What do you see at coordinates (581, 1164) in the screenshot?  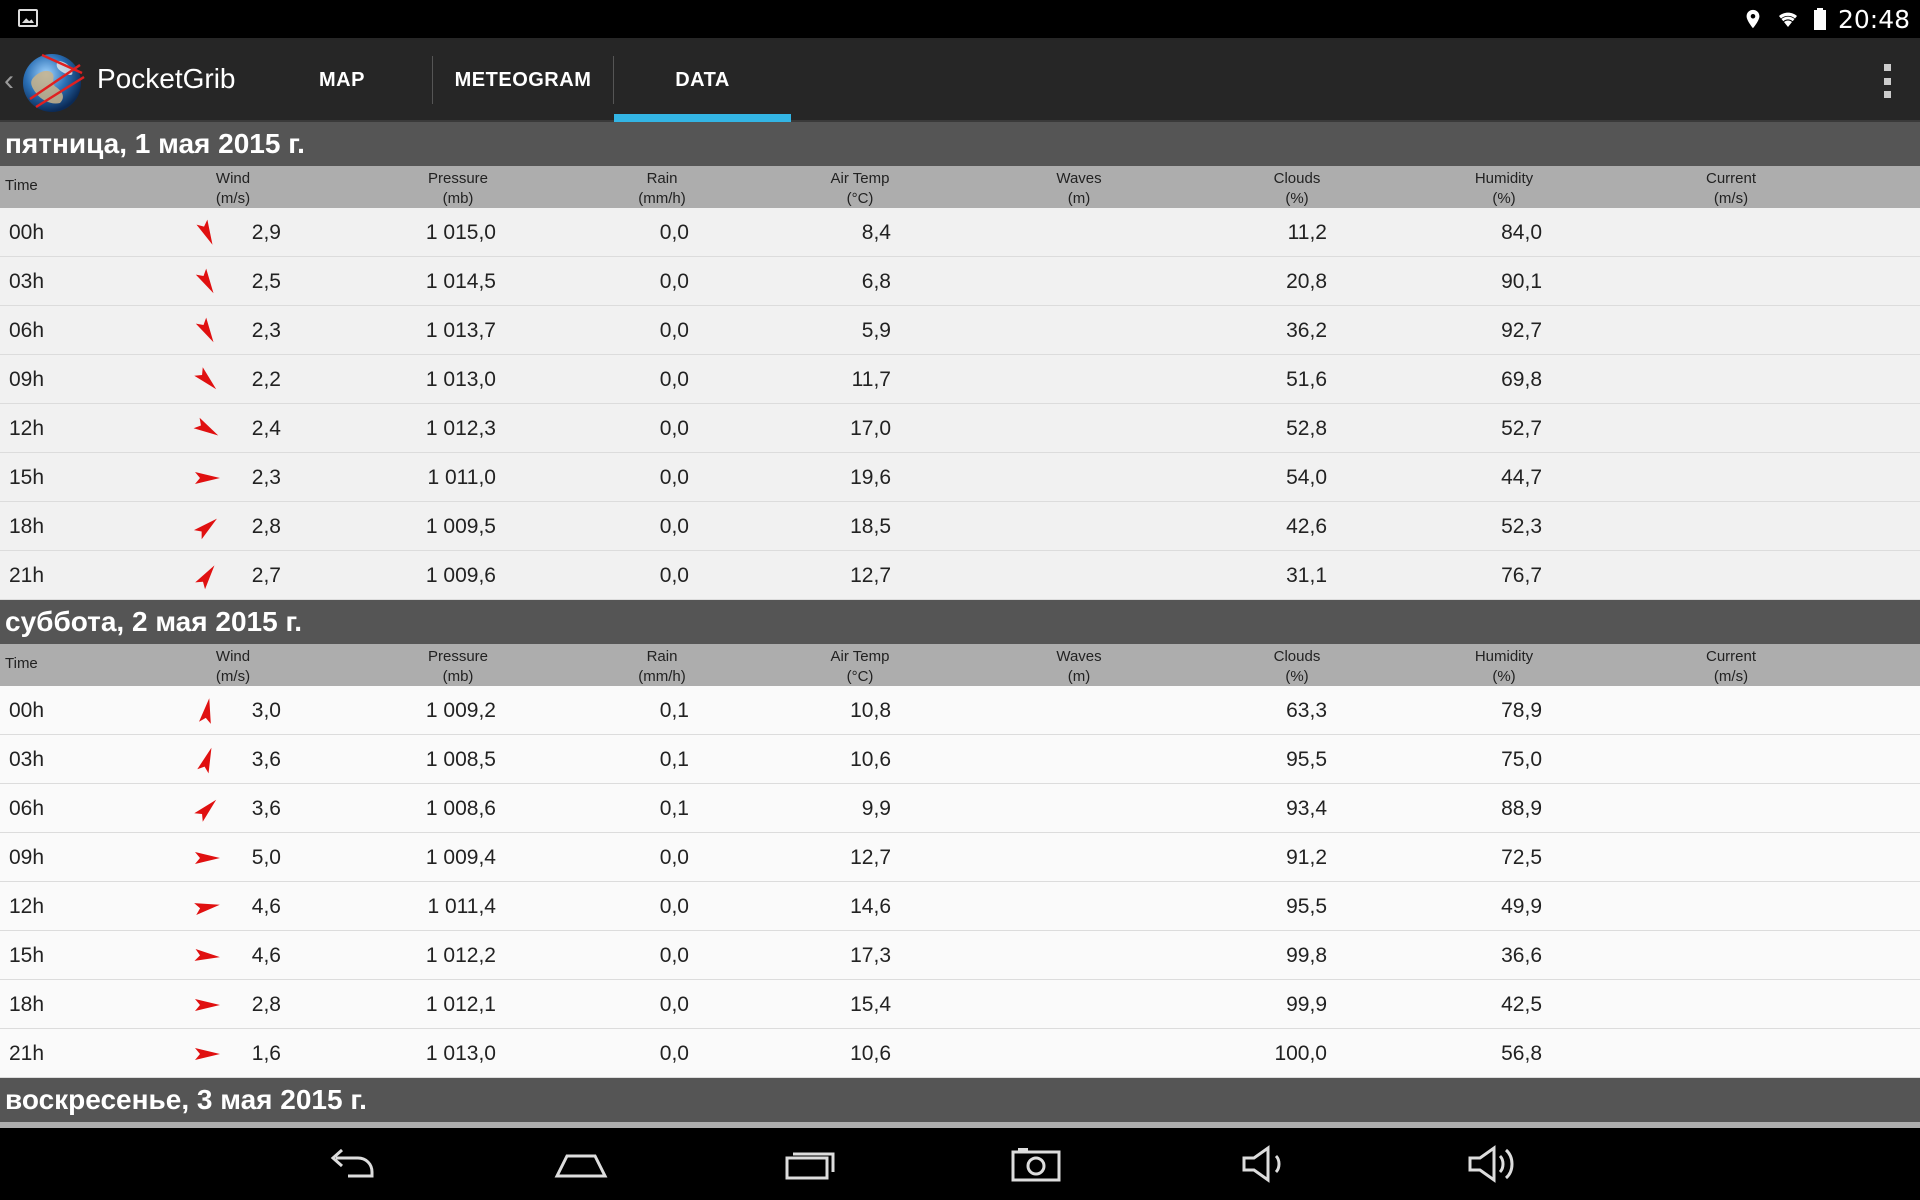 I see `home-icon` at bounding box center [581, 1164].